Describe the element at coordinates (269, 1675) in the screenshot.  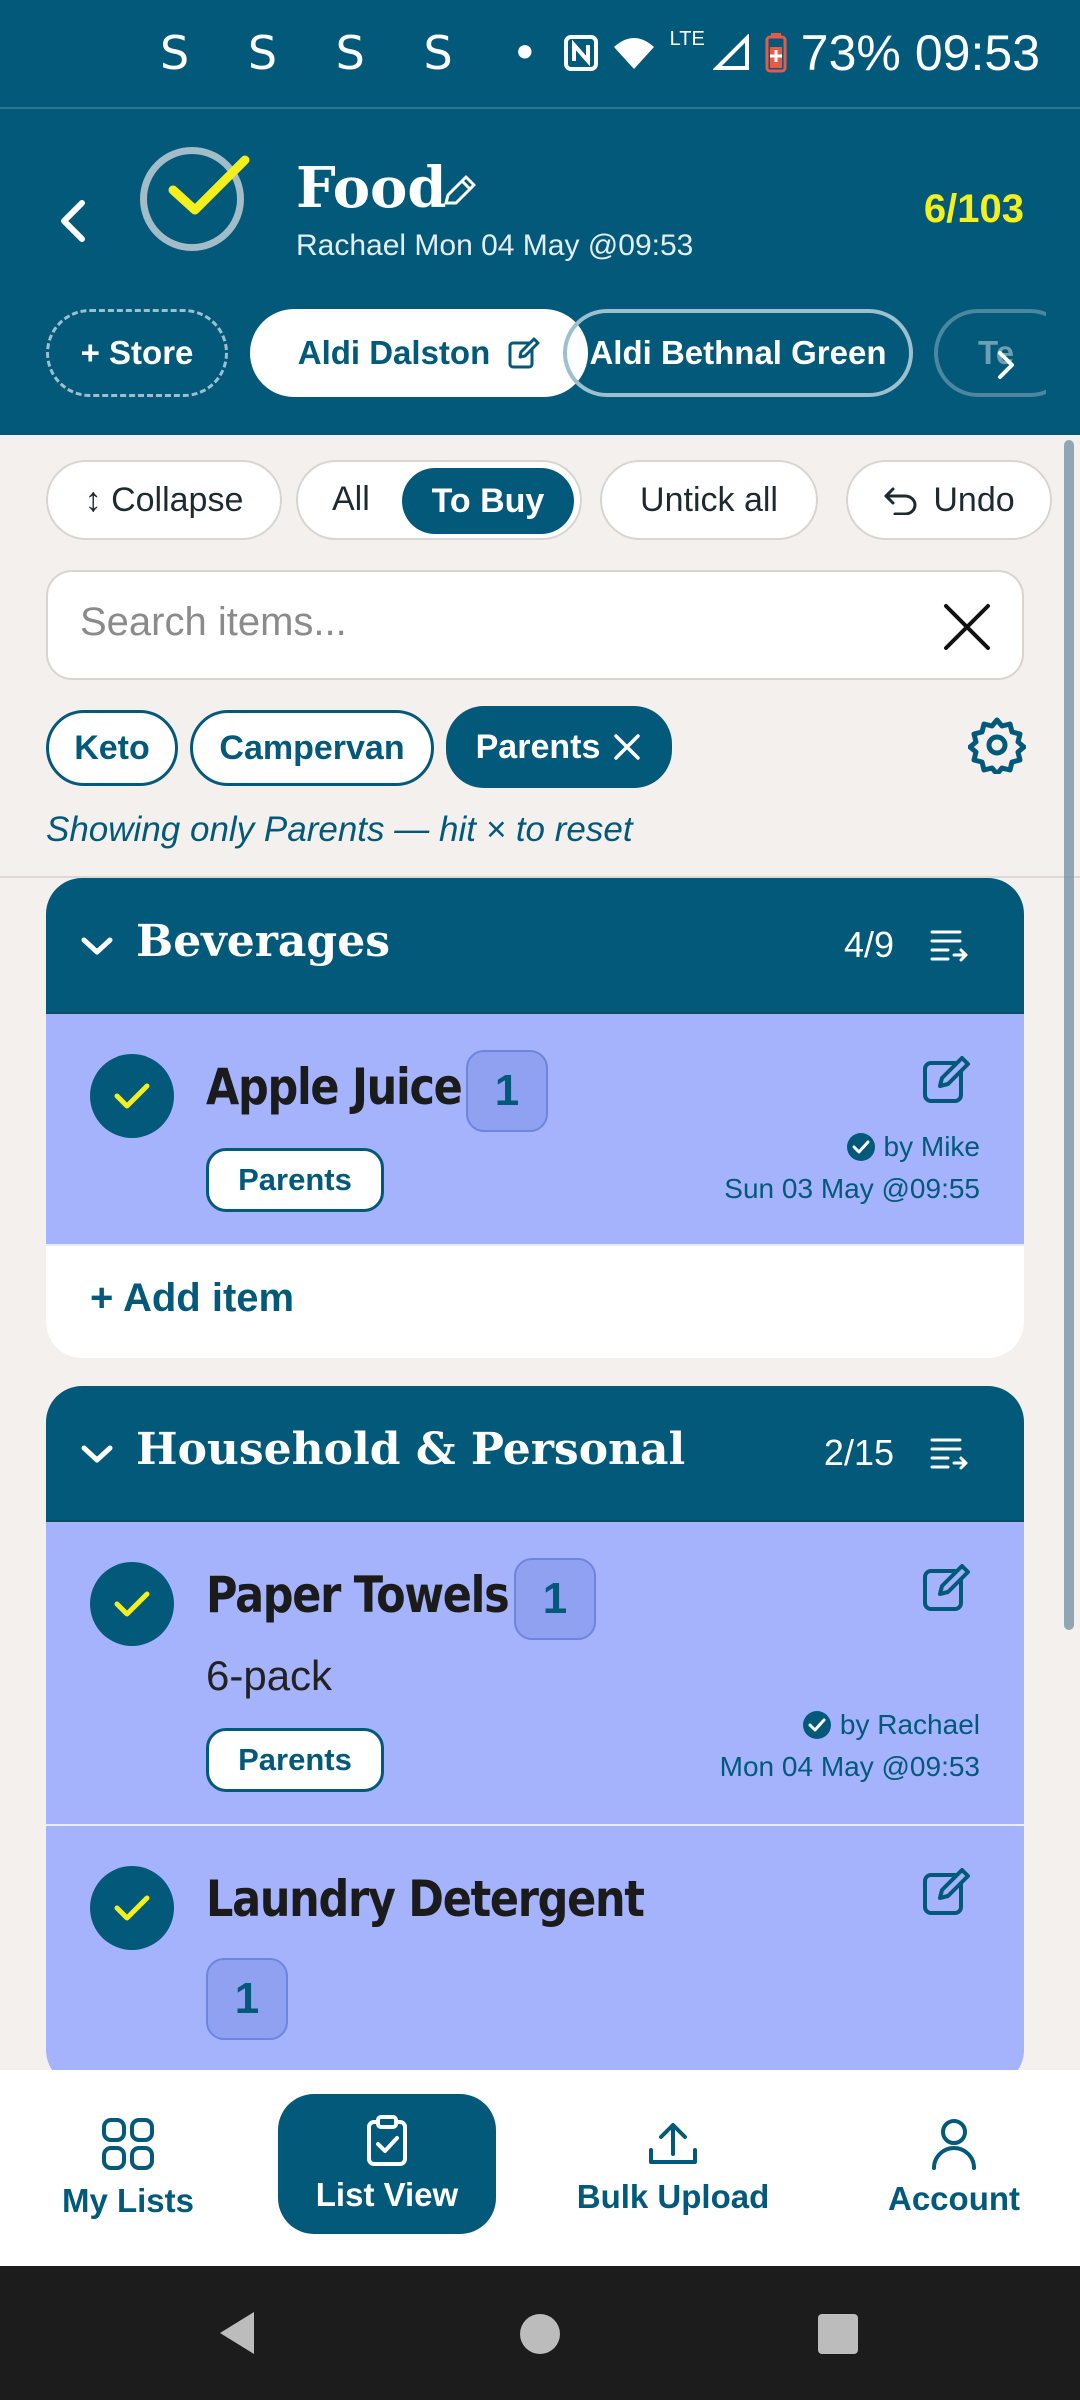
I see `item-note: 6-pack` at that location.